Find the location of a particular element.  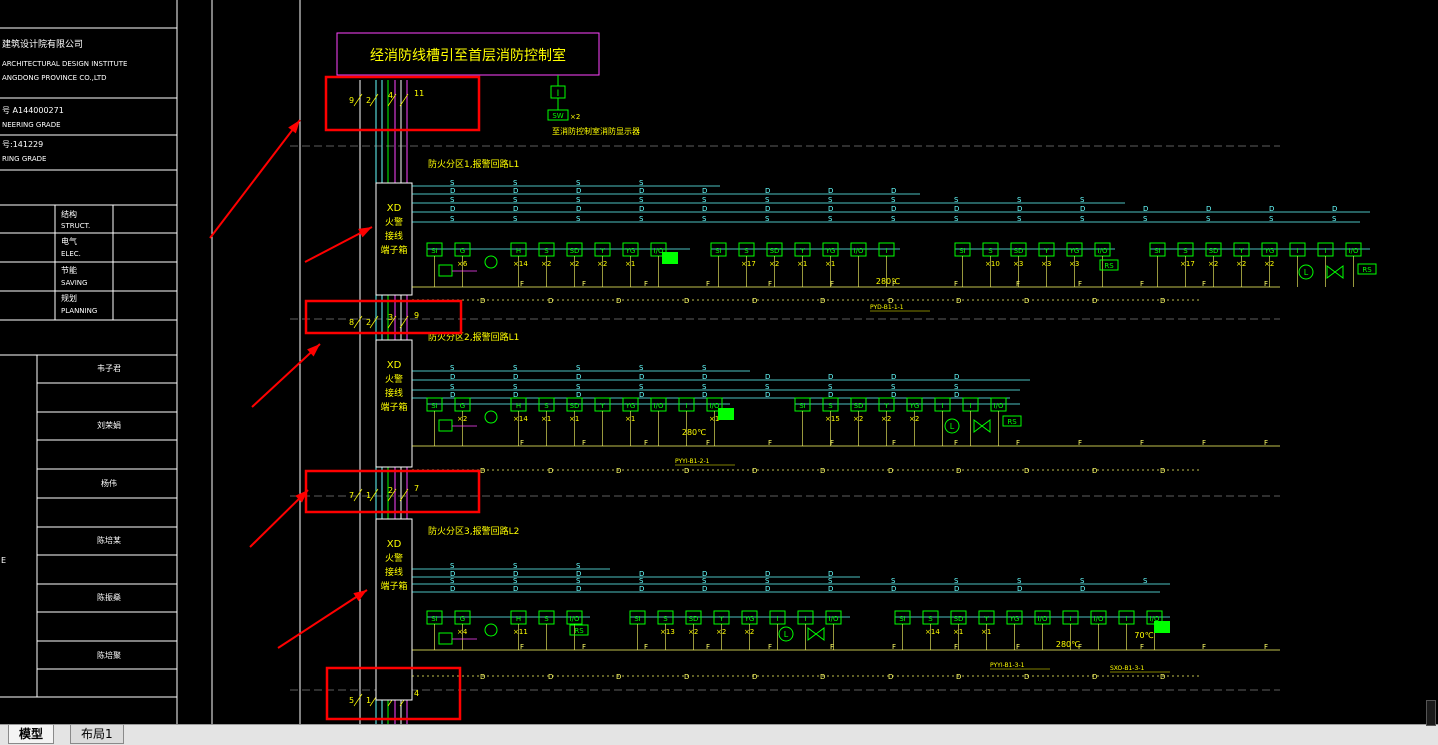

device-mult: ×14 is located at coordinates (520, 419).